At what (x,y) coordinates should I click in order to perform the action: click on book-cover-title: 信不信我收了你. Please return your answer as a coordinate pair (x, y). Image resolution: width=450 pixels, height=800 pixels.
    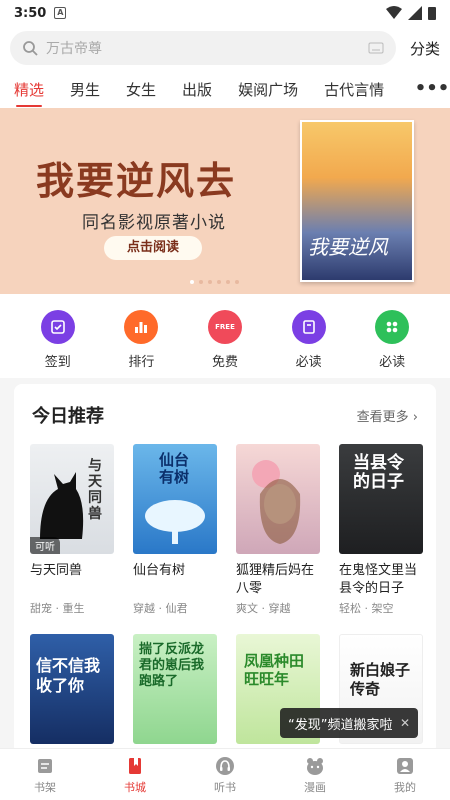
    Looking at the image, I should click on (68, 675).